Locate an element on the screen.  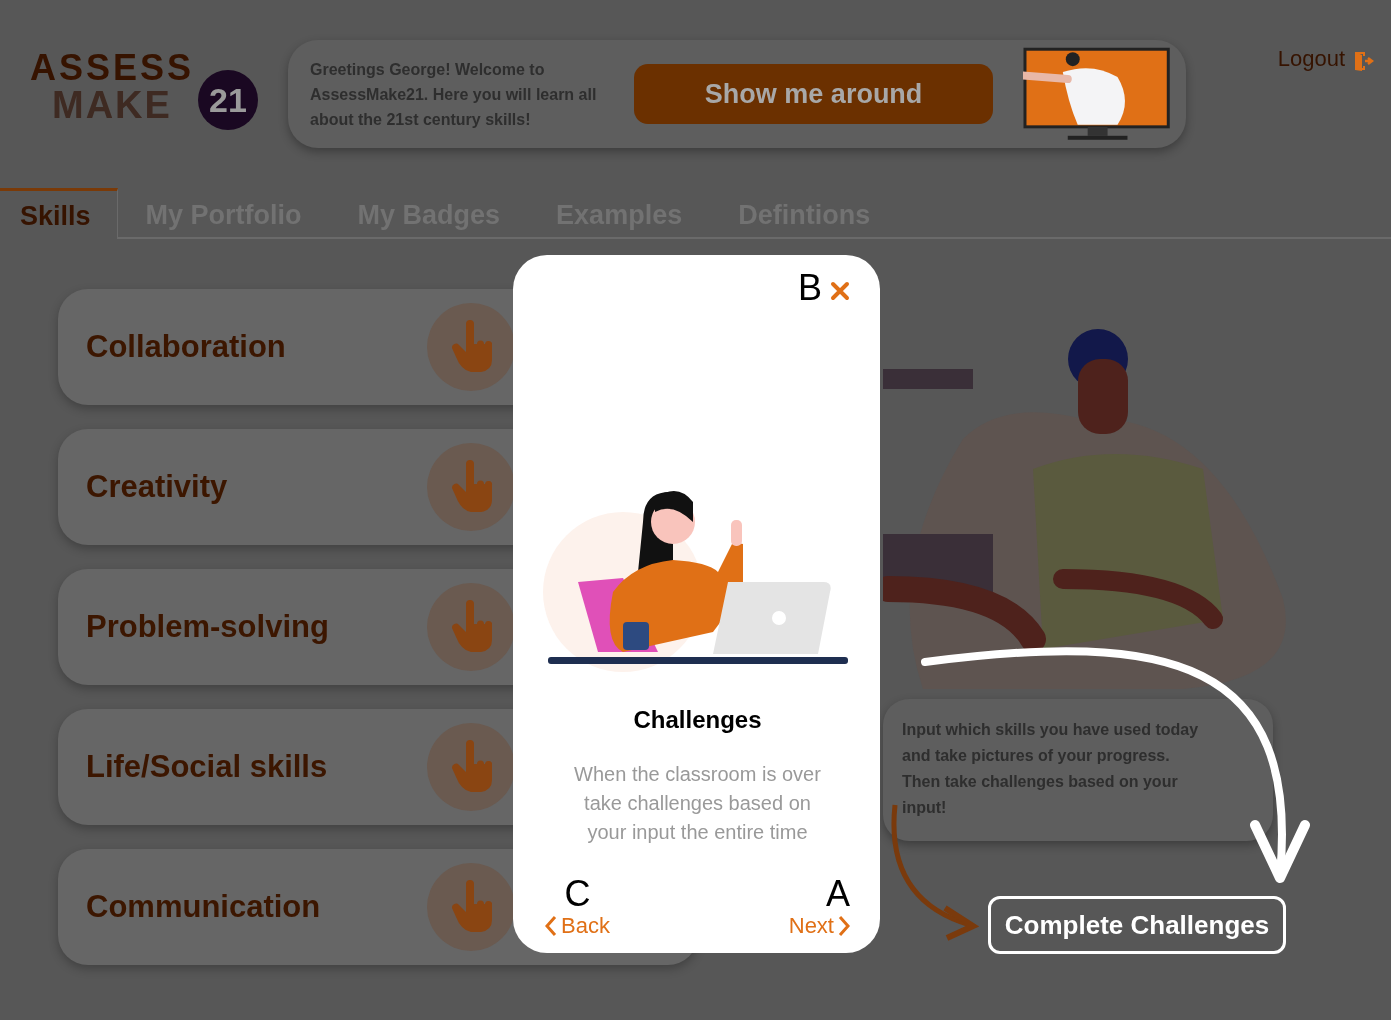
show-me-around-button: Show me around is located at coordinates (813, 94).